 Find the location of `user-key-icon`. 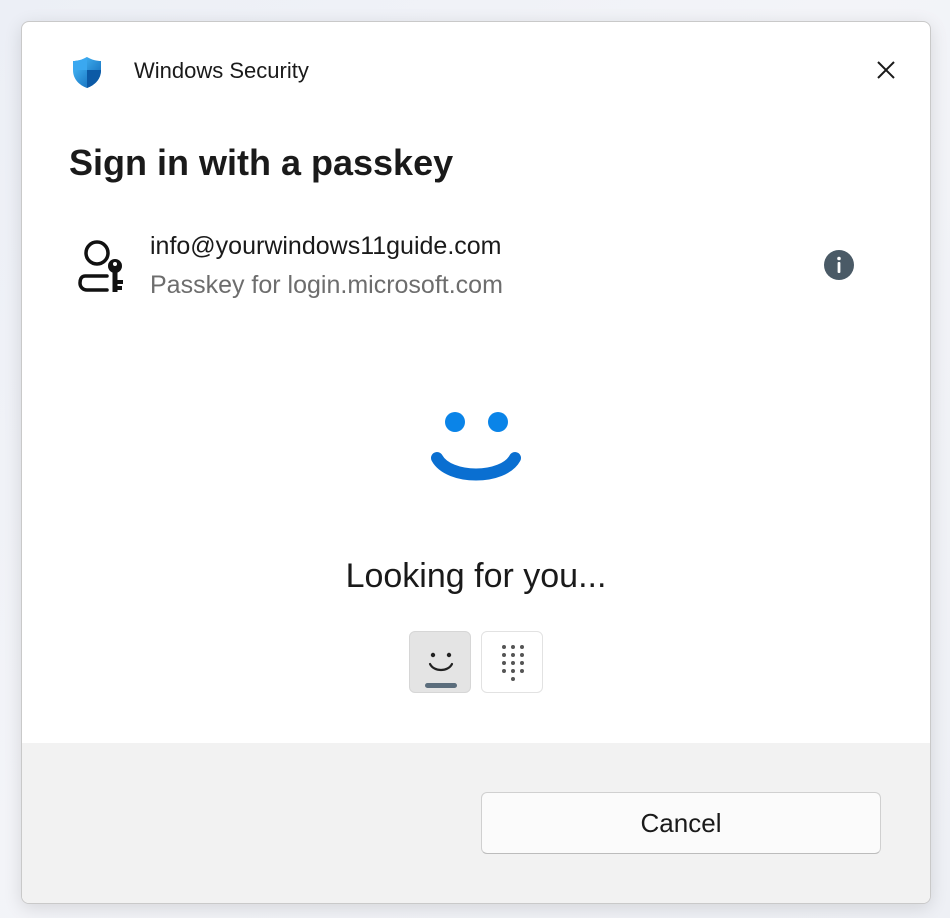

user-key-icon is located at coordinates (100, 266).